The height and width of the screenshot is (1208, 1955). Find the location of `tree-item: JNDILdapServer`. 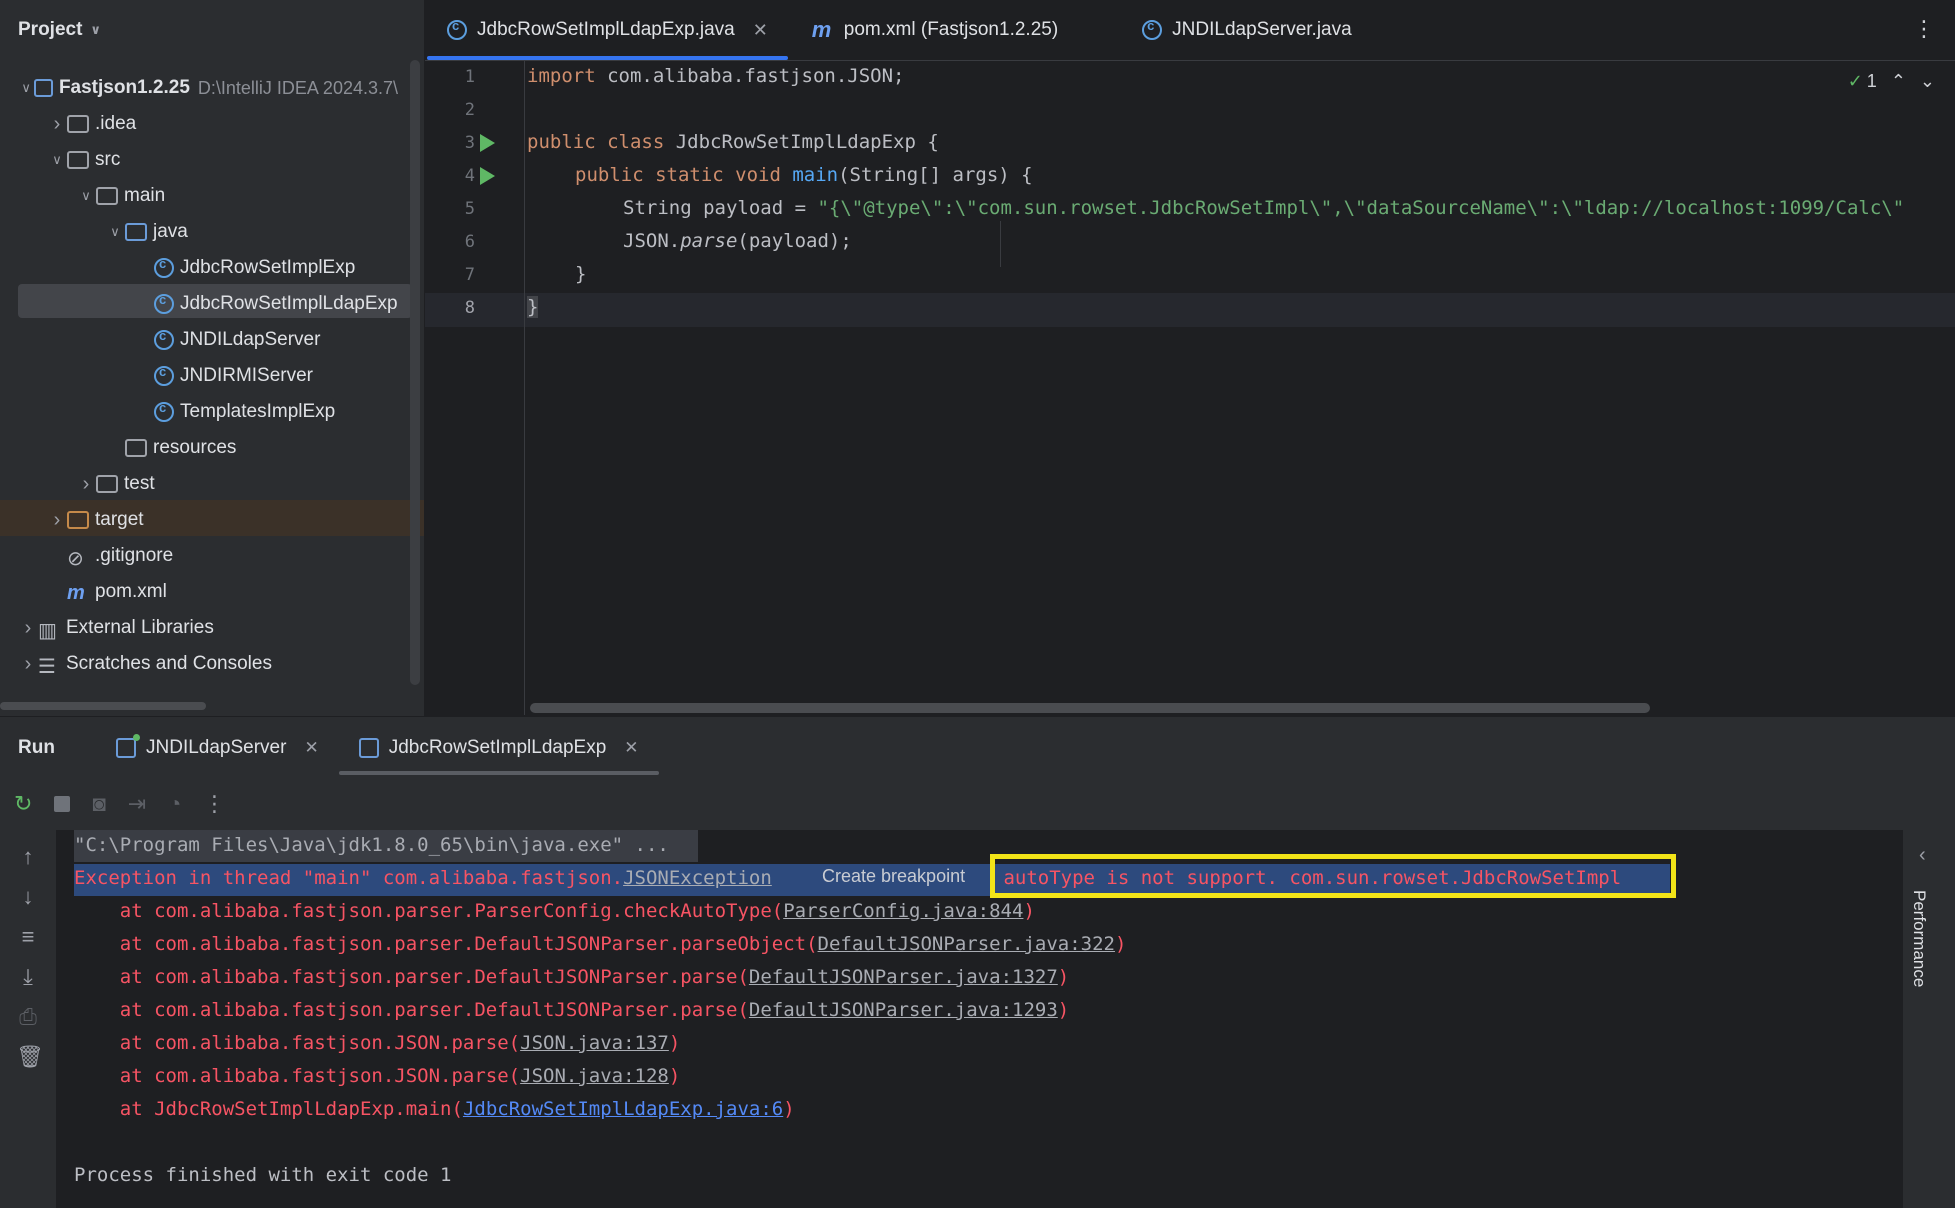

tree-item: JNDILdapServer is located at coordinates (227, 340).